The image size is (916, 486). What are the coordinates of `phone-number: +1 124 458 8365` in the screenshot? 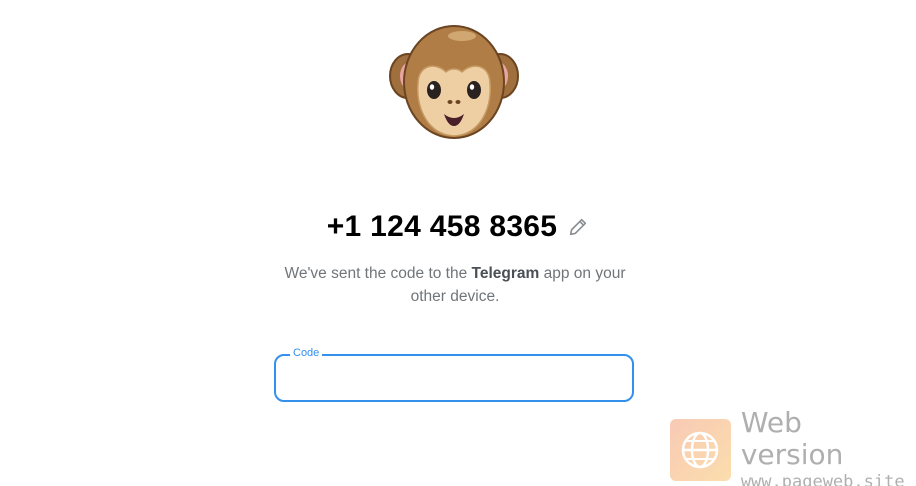 It's located at (442, 226).